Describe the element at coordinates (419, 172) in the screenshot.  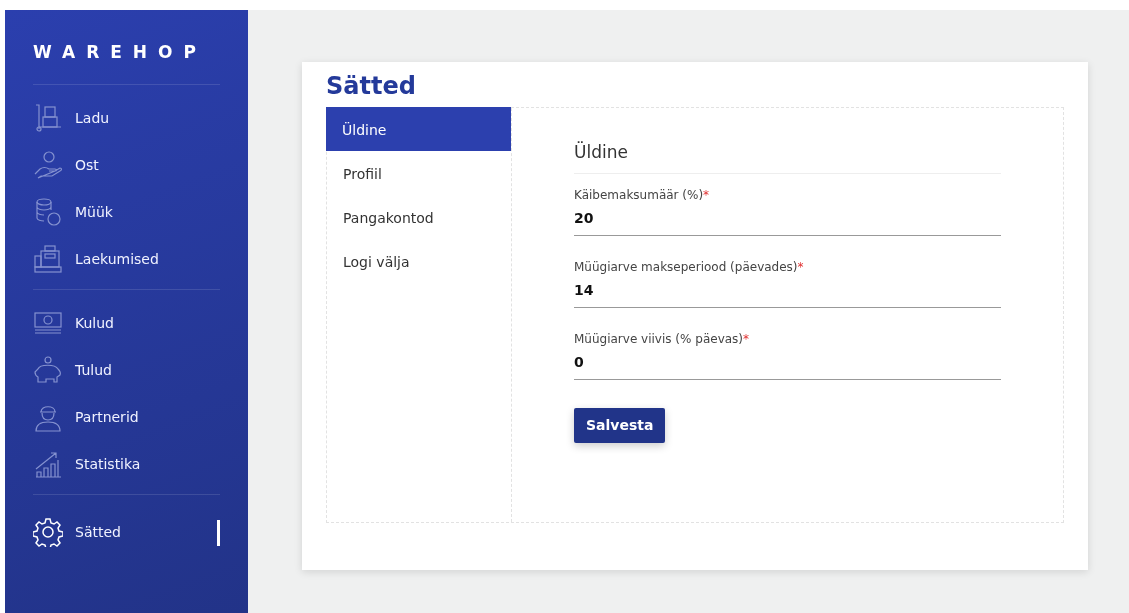
I see `settings-tab: Profiil` at that location.